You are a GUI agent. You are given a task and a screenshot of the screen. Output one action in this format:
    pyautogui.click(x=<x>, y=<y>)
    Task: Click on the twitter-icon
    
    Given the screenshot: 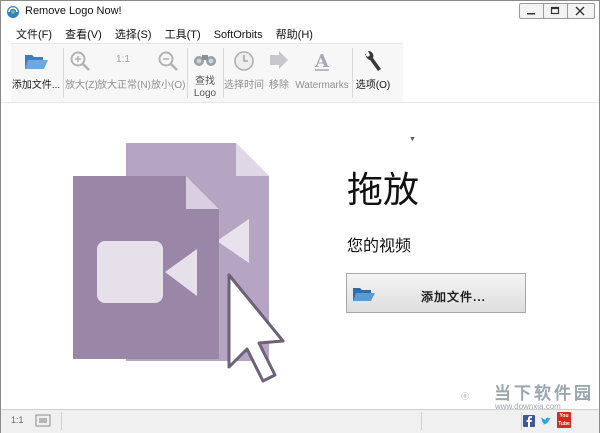 What is the action you would take?
    pyautogui.click(x=546, y=421)
    